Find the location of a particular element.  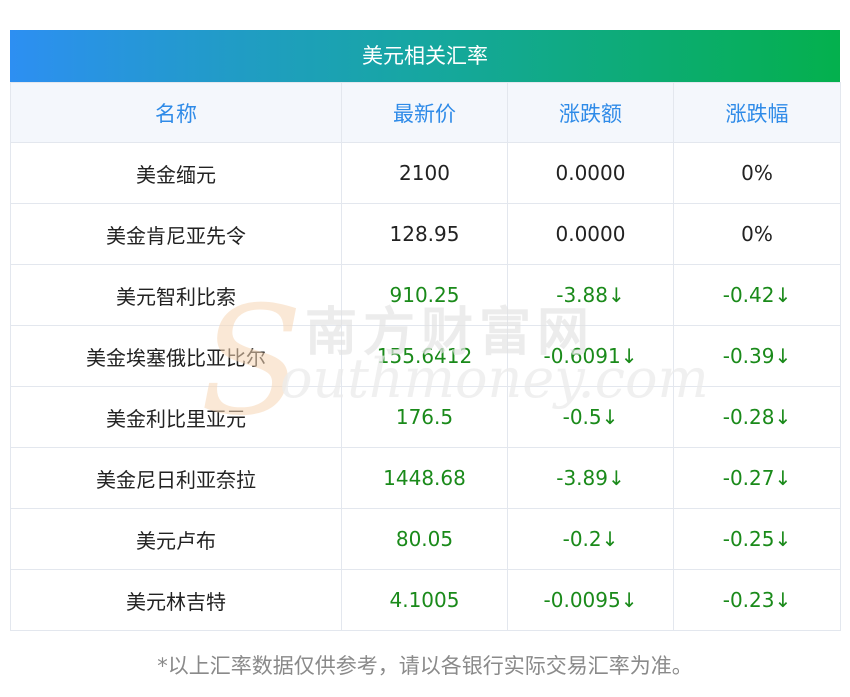

table-row: 美元卢布 80.05 -0.2↓ -0.25↓ is located at coordinates (425, 539).